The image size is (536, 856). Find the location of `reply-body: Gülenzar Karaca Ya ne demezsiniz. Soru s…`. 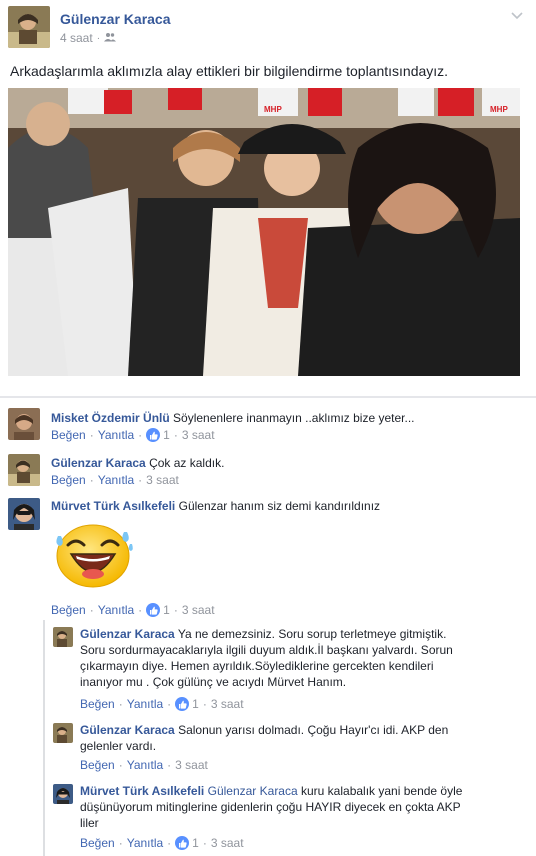

reply-body: Gülenzar Karaca Ya ne demezsiniz. Soru s… is located at coordinates (304, 658).